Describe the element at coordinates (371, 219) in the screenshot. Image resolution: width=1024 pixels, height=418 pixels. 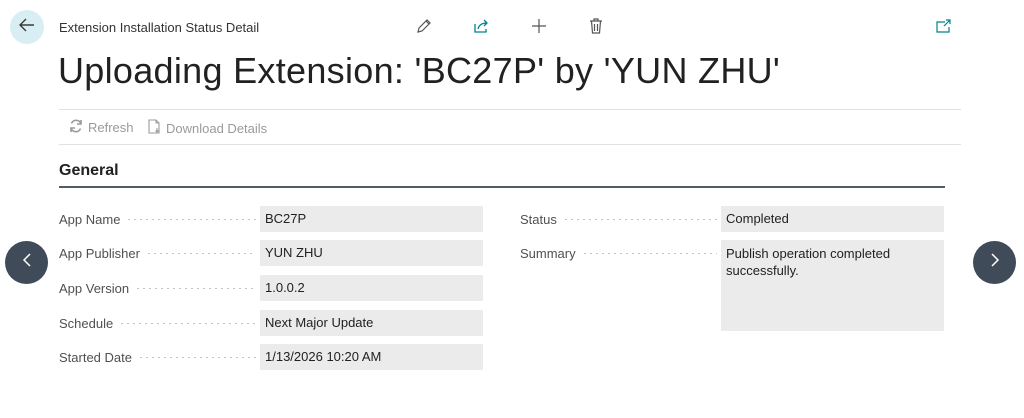
I see `app-name-field: BC27P` at that location.